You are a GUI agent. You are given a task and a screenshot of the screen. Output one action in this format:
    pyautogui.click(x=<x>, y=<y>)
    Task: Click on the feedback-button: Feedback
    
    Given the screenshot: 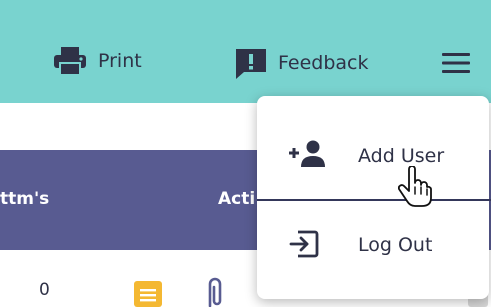 What is the action you would take?
    pyautogui.click(x=301, y=63)
    